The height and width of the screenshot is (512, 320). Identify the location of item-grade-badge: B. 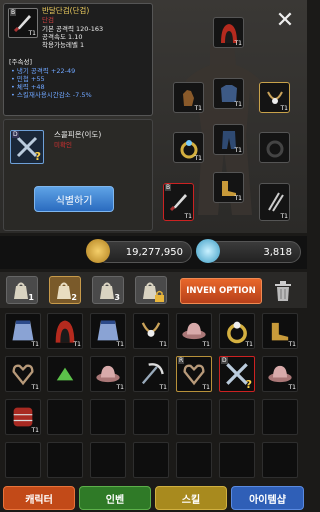
(13, 12).